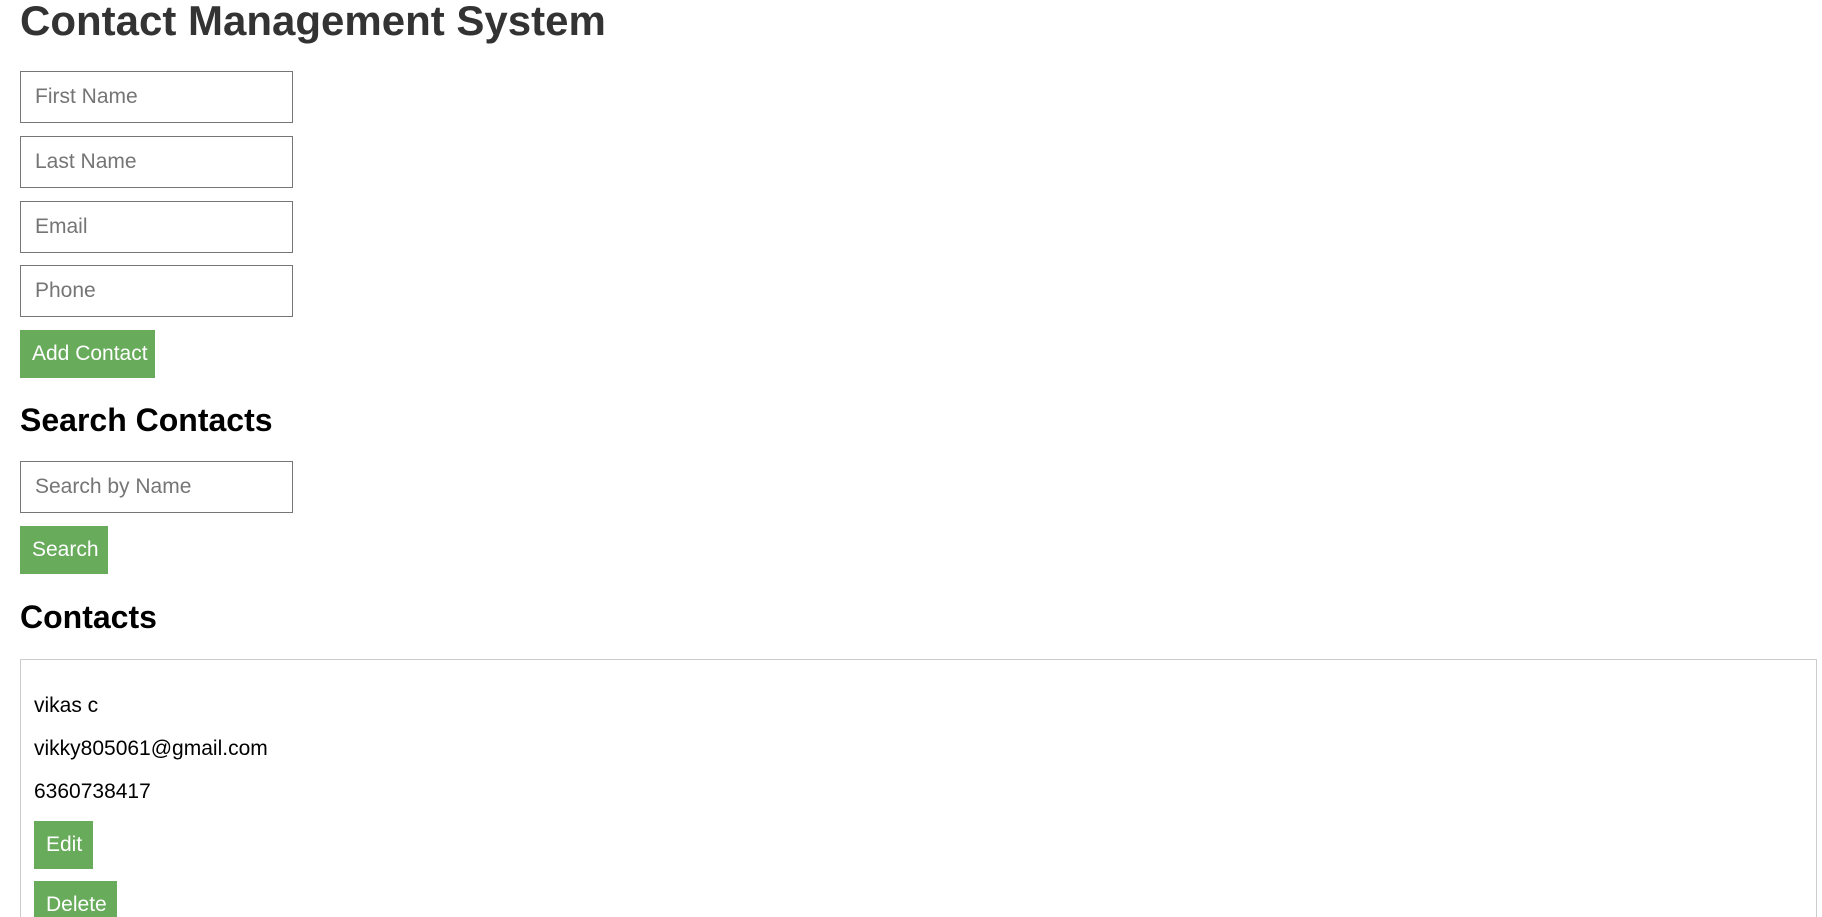 The height and width of the screenshot is (917, 1822). What do you see at coordinates (156, 227) in the screenshot?
I see `email-input` at bounding box center [156, 227].